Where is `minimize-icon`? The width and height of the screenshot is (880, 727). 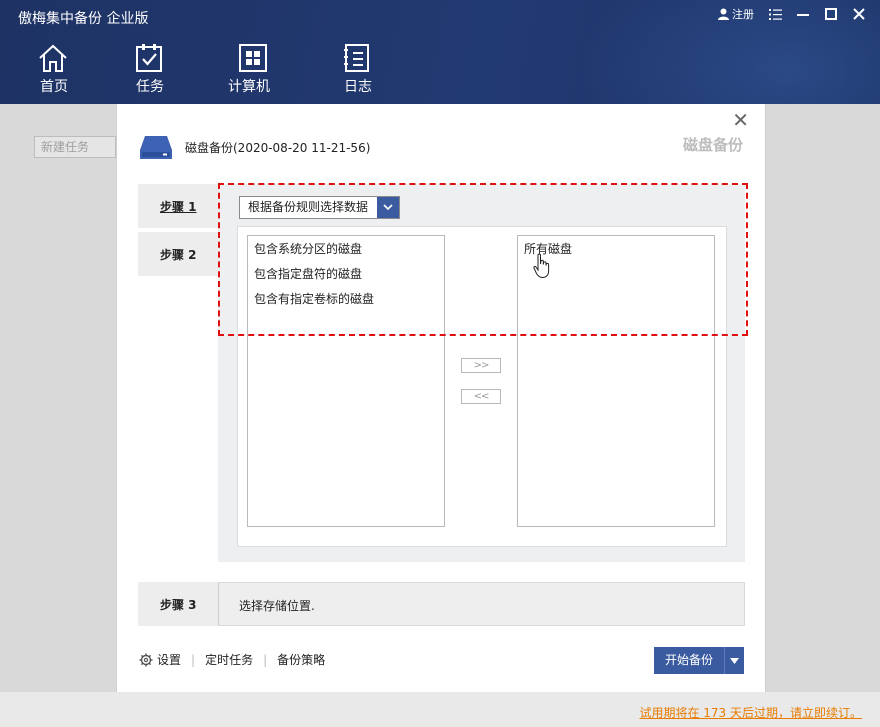 minimize-icon is located at coordinates (803, 15).